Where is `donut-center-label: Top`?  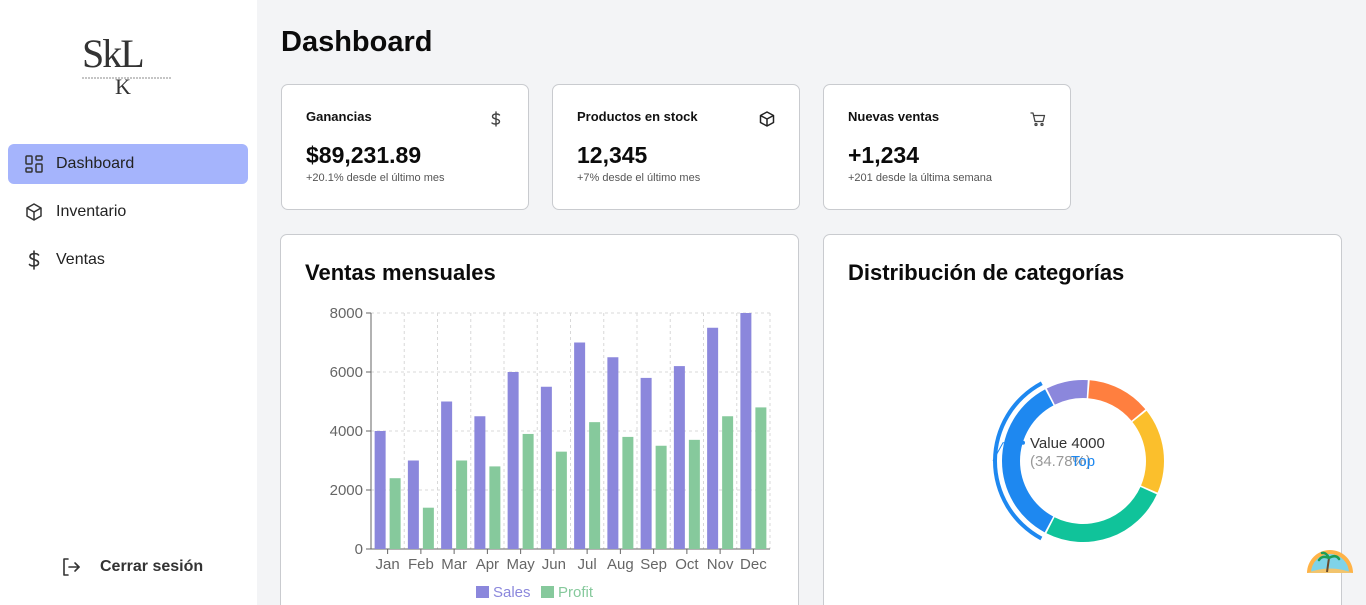
donut-center-label: Top is located at coordinates (1083, 461).